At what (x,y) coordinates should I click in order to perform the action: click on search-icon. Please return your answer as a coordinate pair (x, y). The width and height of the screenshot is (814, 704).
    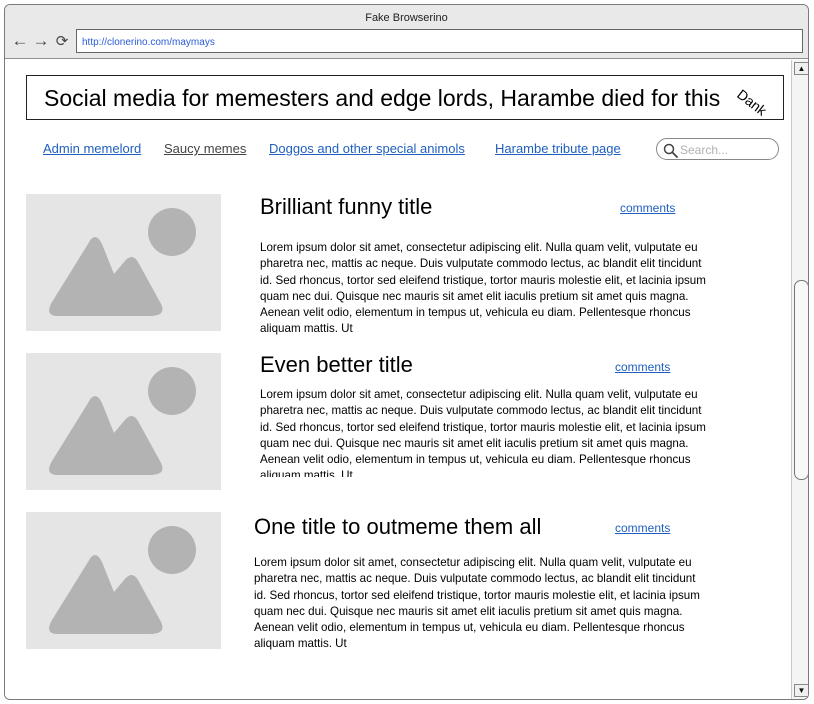
    Looking at the image, I should click on (670, 150).